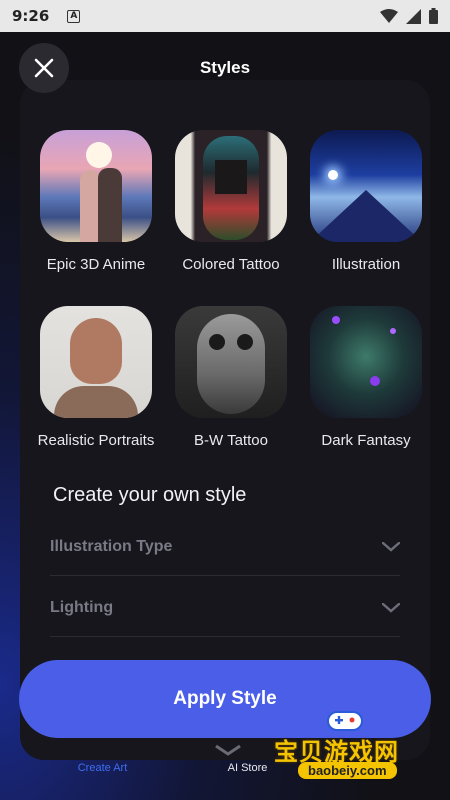 The image size is (450, 800). I want to click on owl-tattoo-thumbnail, so click(231, 362).